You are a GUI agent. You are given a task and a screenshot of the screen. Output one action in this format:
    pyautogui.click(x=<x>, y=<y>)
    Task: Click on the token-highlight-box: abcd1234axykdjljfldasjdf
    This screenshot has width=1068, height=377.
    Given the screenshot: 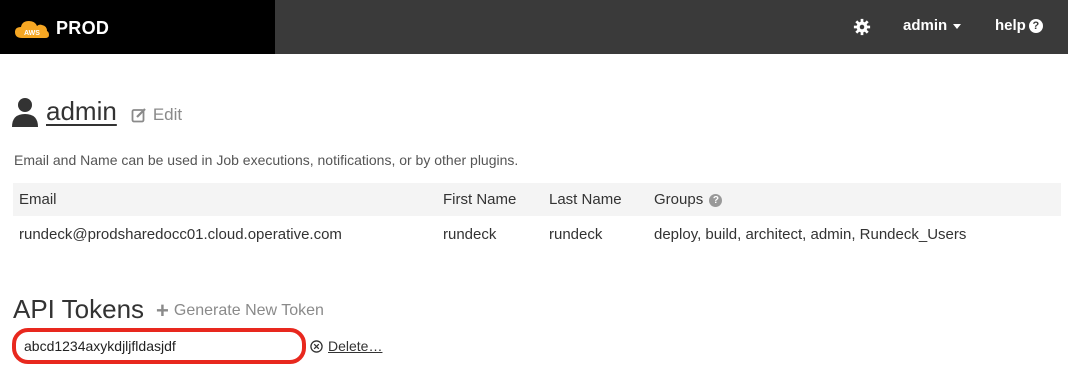 What is the action you would take?
    pyautogui.click(x=159, y=346)
    